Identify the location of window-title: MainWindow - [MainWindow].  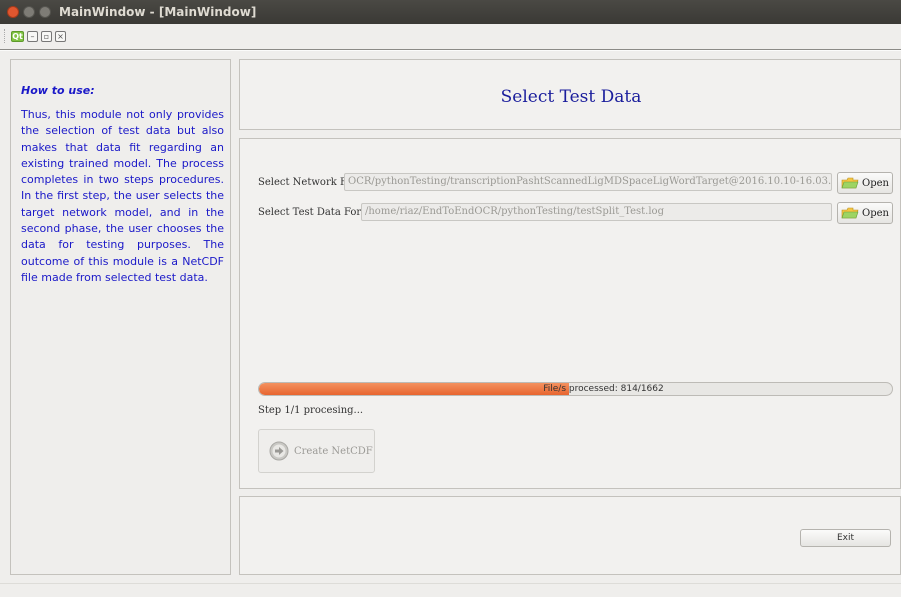
(158, 12).